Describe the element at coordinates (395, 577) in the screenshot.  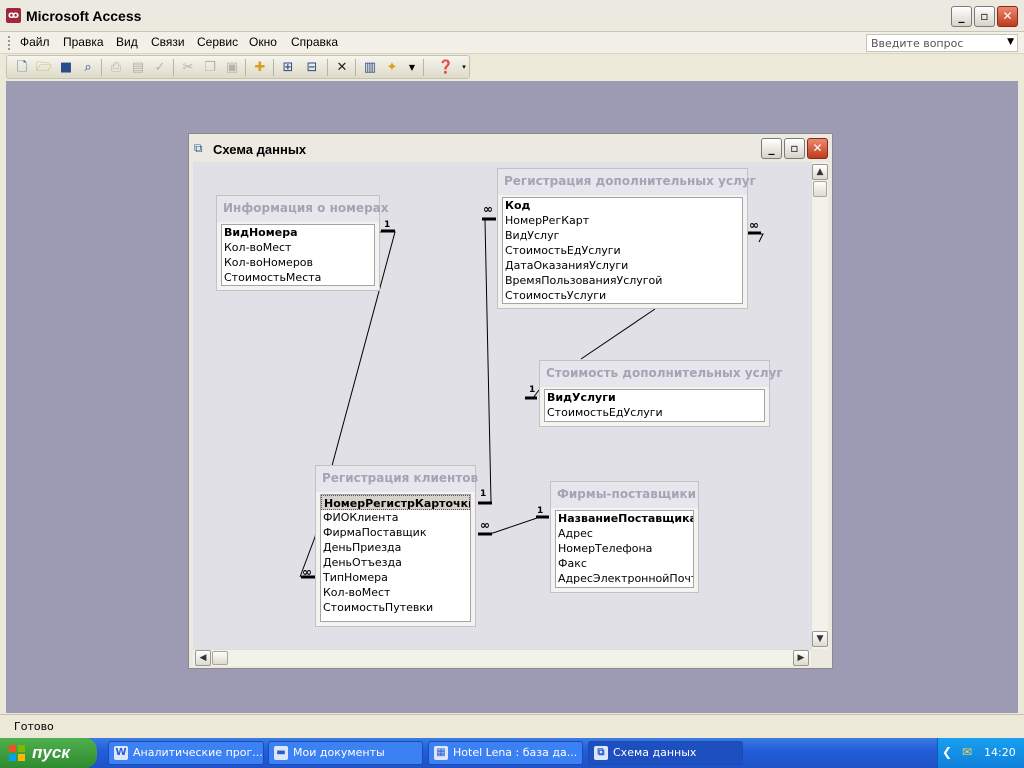
I see `field-item: ТипНомера` at that location.